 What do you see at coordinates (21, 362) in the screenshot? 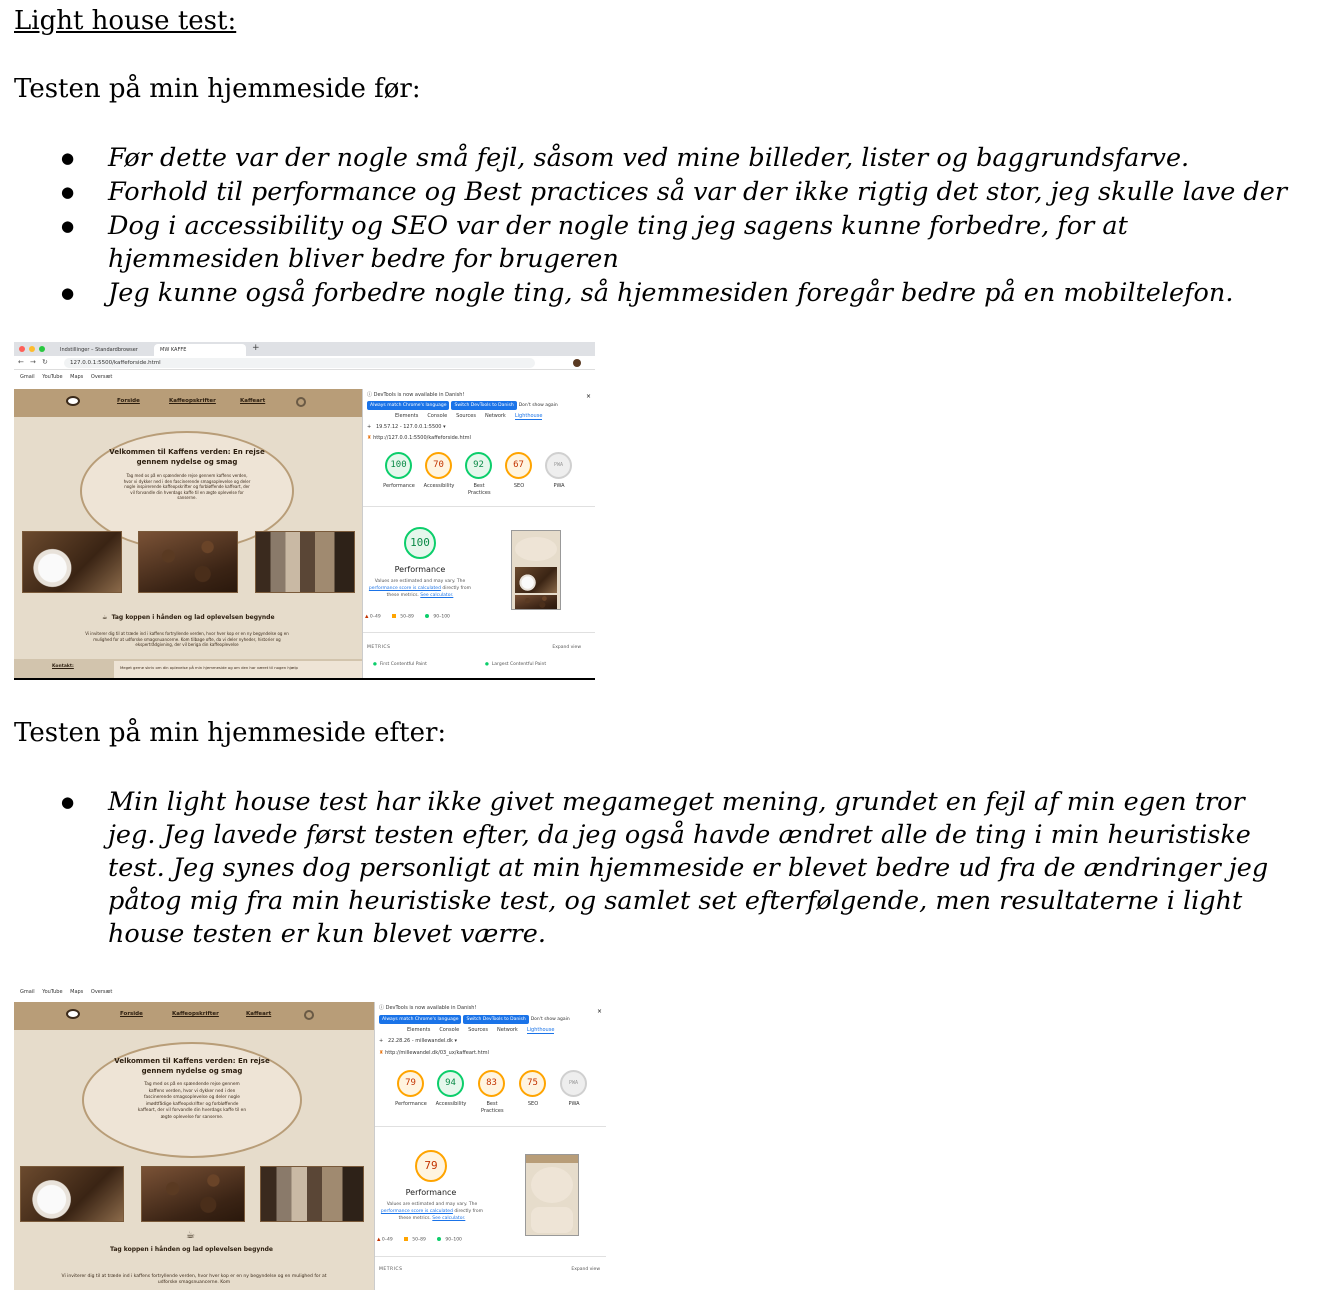
I see `back-icon: ←` at bounding box center [21, 362].